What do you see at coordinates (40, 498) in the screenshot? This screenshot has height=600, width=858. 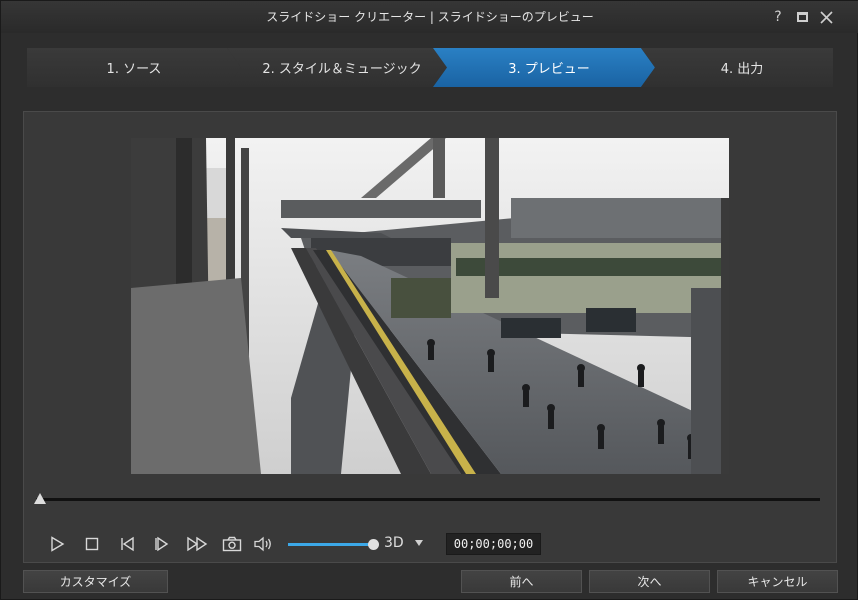 I see `seek-thumb` at bounding box center [40, 498].